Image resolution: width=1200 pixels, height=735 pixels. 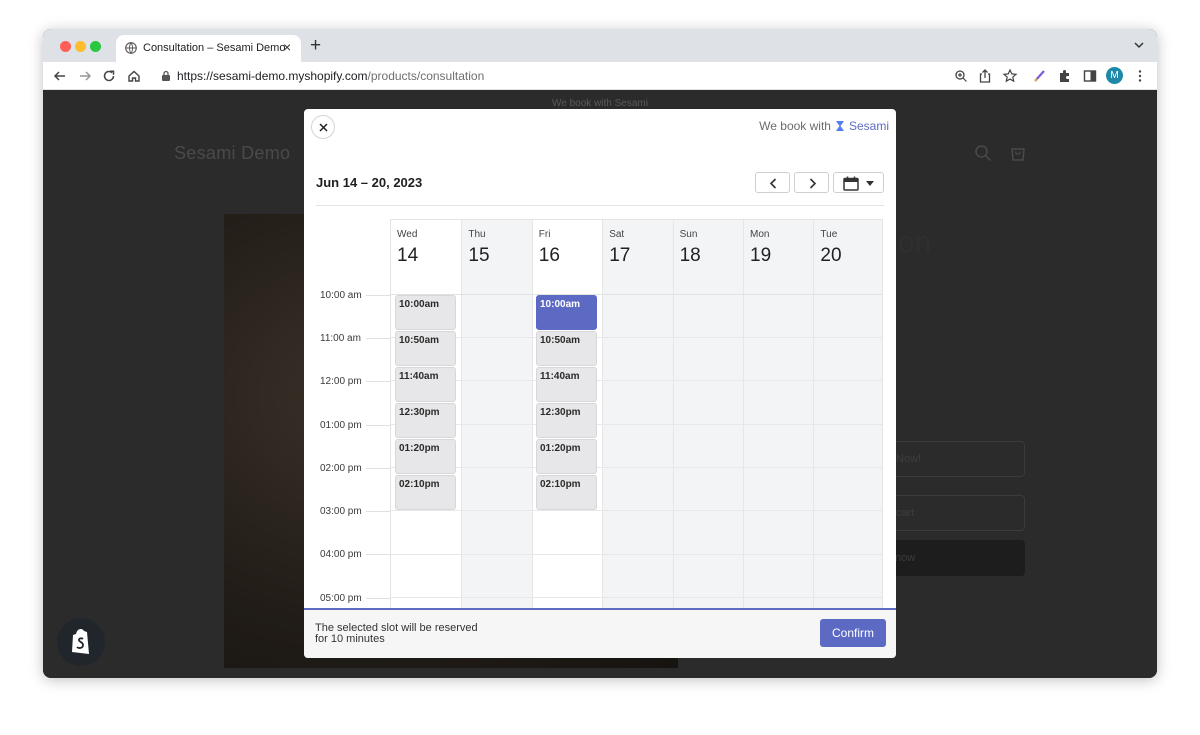 What do you see at coordinates (985, 76) in the screenshot?
I see `share-icon` at bounding box center [985, 76].